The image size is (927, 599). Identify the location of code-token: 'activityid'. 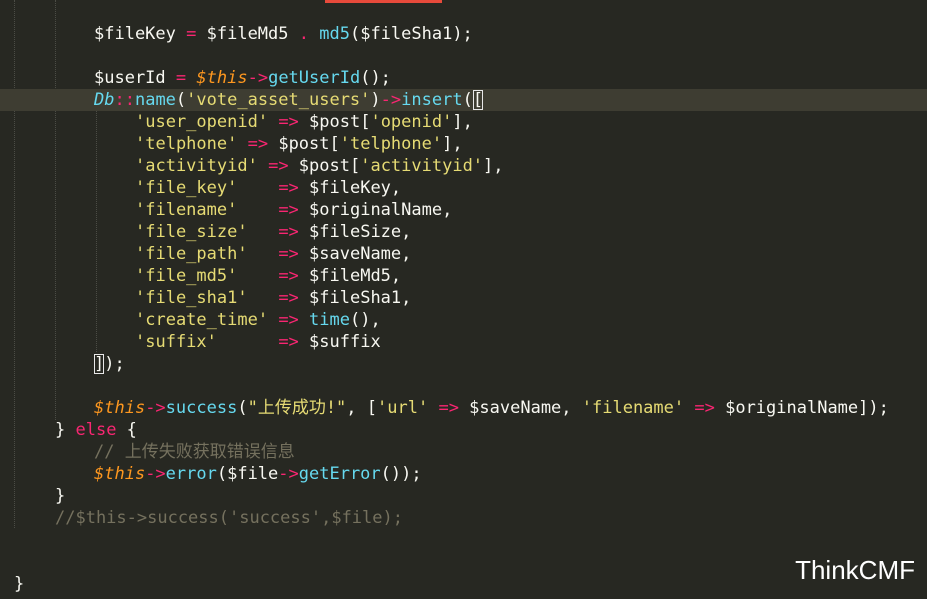
(422, 166).